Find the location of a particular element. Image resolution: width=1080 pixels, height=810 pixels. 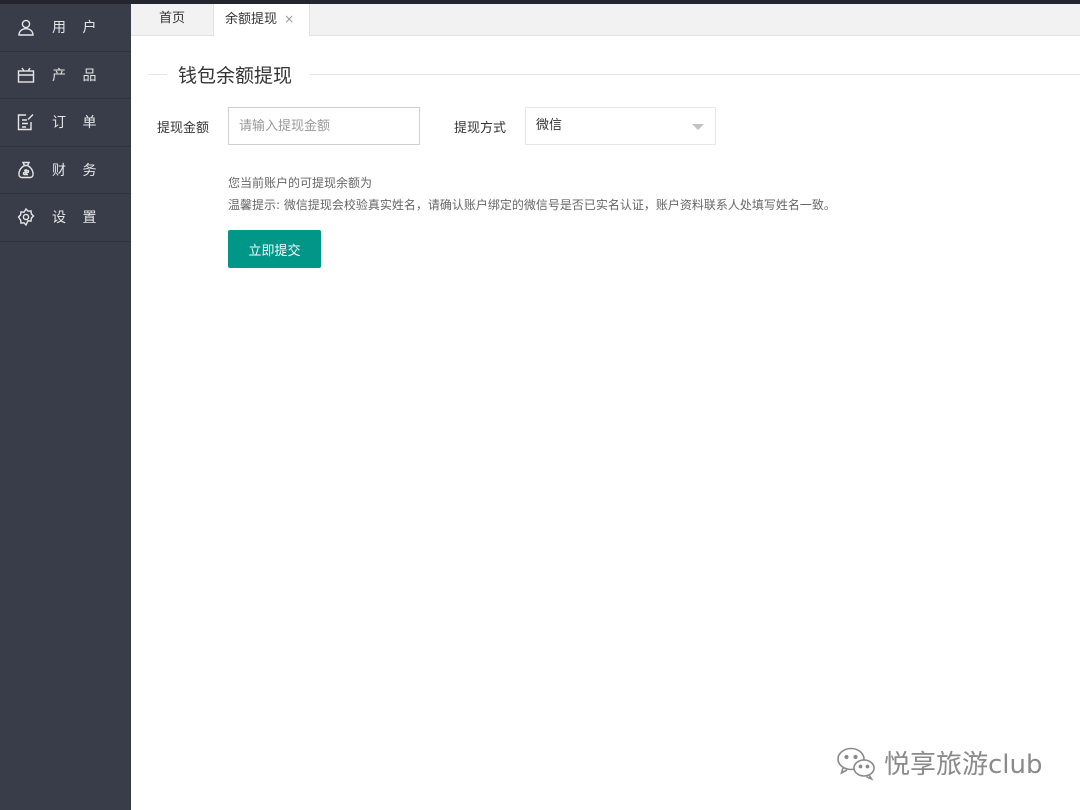

watermark-text: 悦享旅游club is located at coordinates (963, 765).